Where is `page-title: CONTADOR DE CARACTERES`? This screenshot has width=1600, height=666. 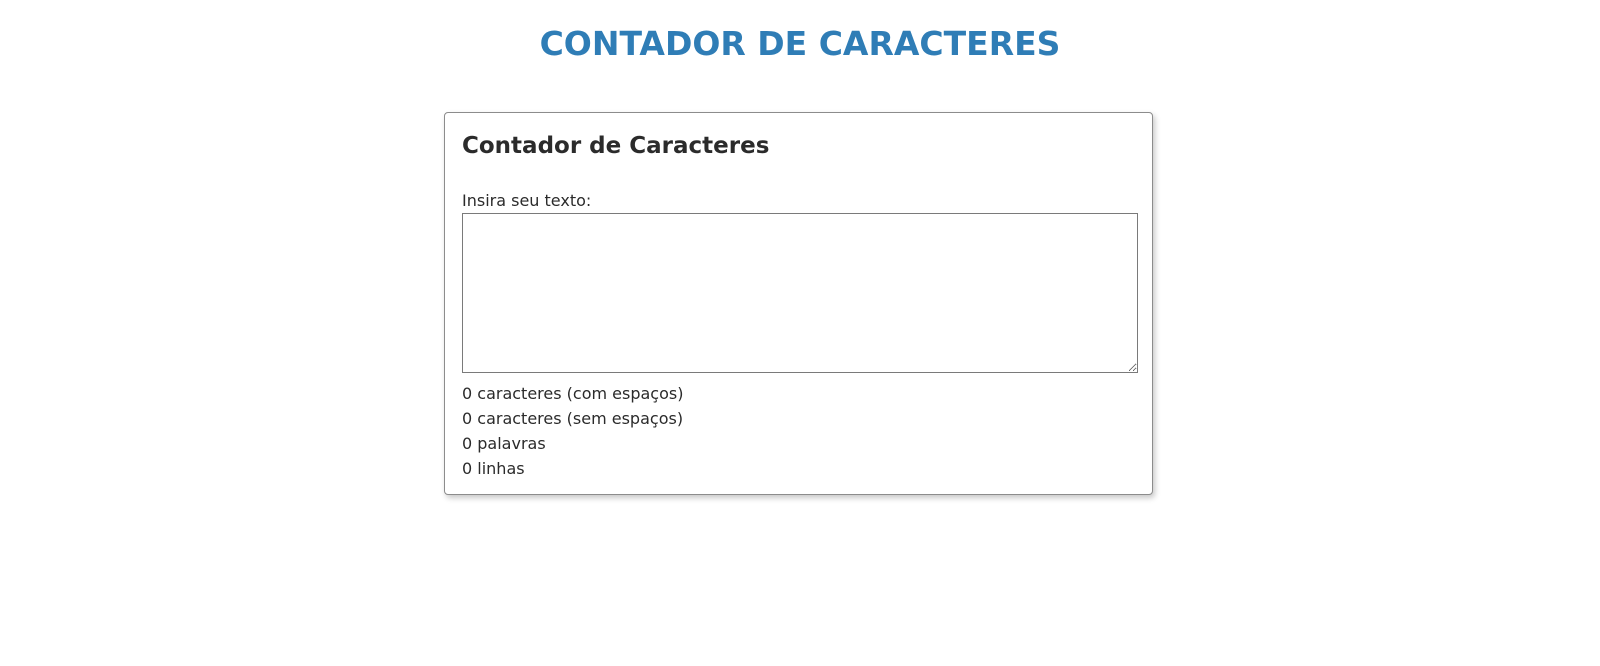 page-title: CONTADOR DE CARACTERES is located at coordinates (800, 43).